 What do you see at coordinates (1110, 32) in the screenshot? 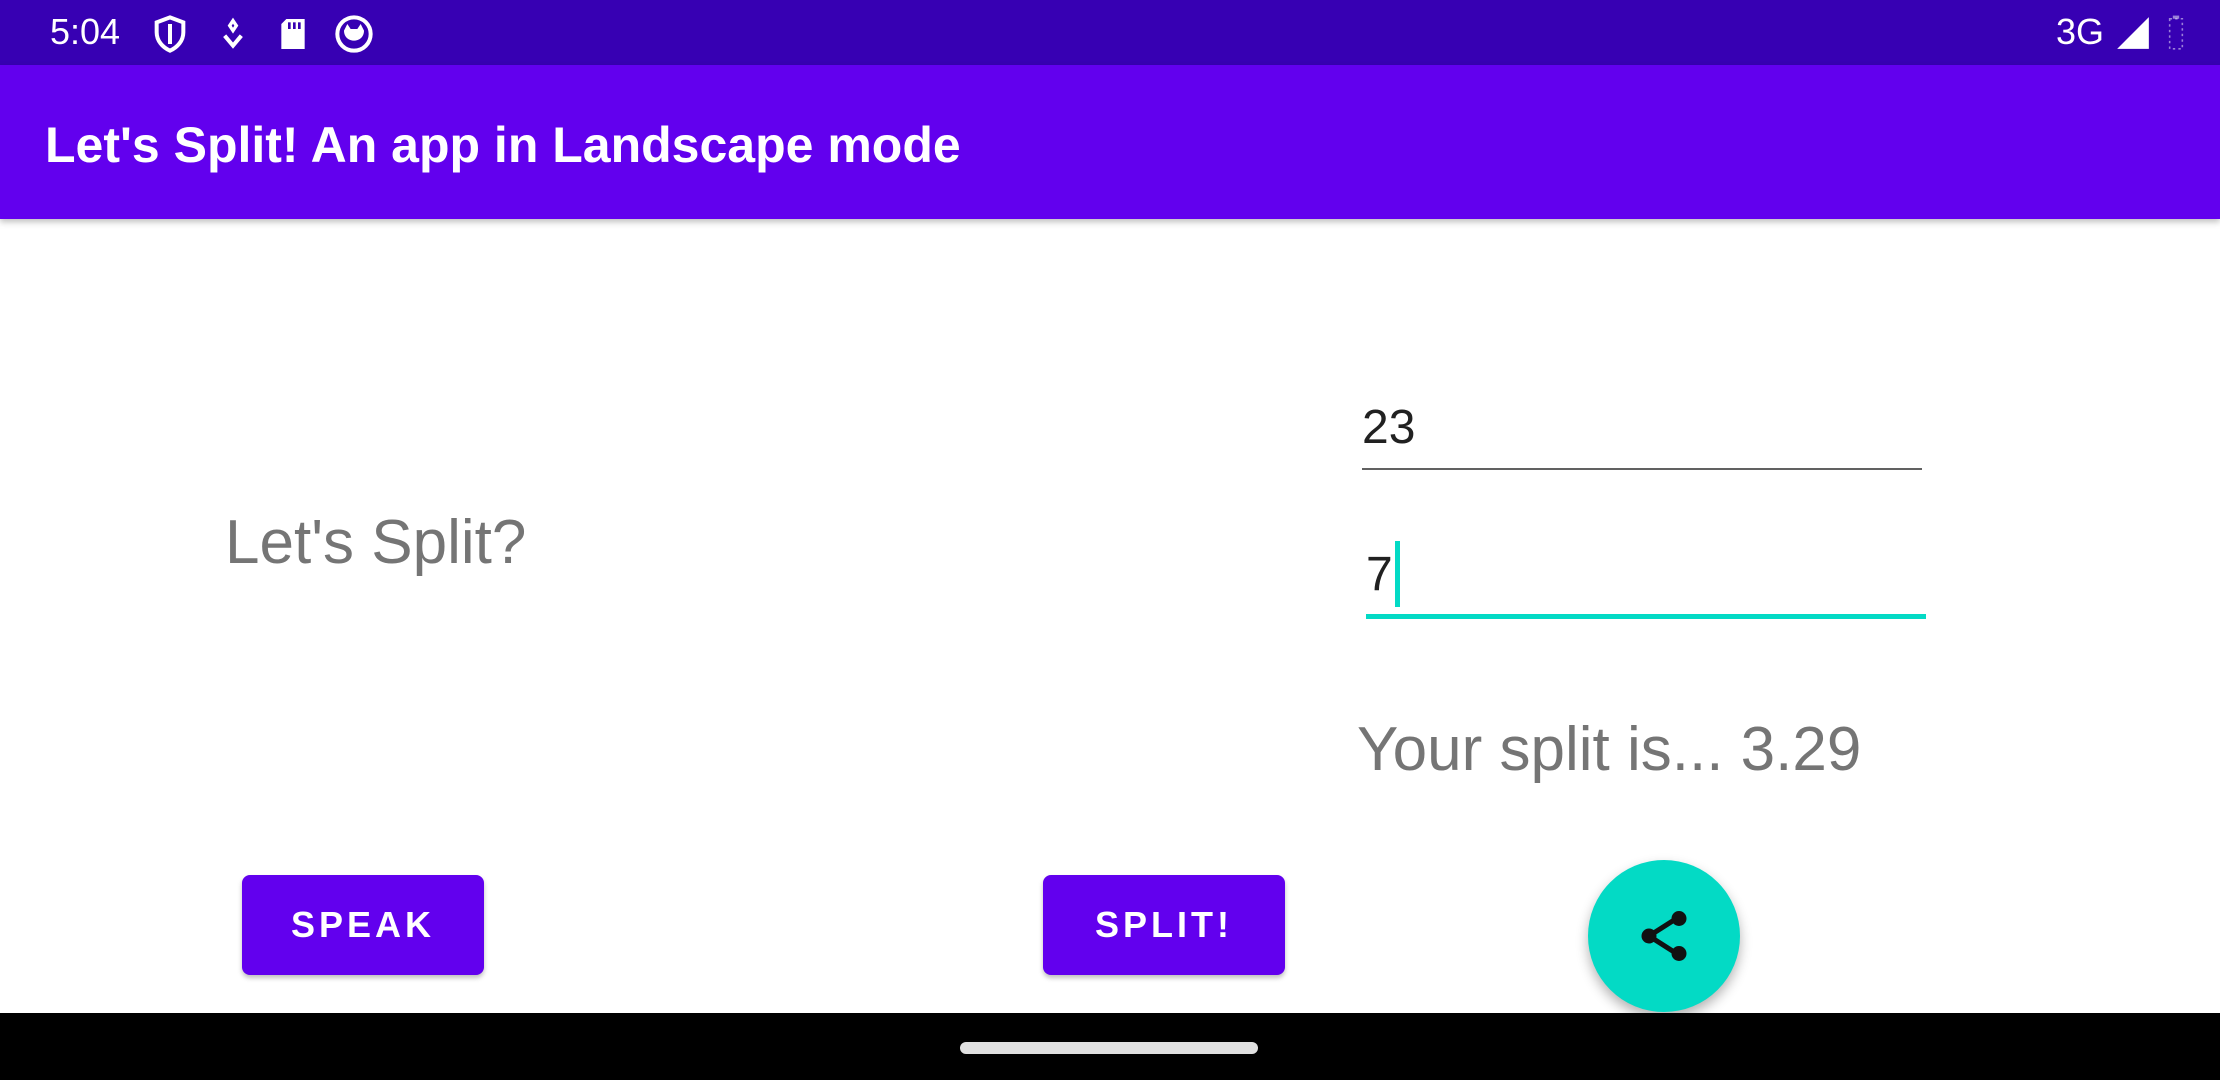
I see `status-bar: 5:04 3G` at bounding box center [1110, 32].